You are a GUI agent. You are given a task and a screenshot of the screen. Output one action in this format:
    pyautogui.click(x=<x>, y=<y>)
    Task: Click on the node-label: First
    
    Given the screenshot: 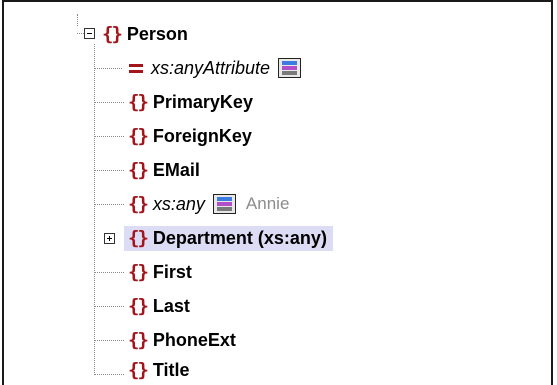 What is the action you would take?
    pyautogui.click(x=172, y=271)
    